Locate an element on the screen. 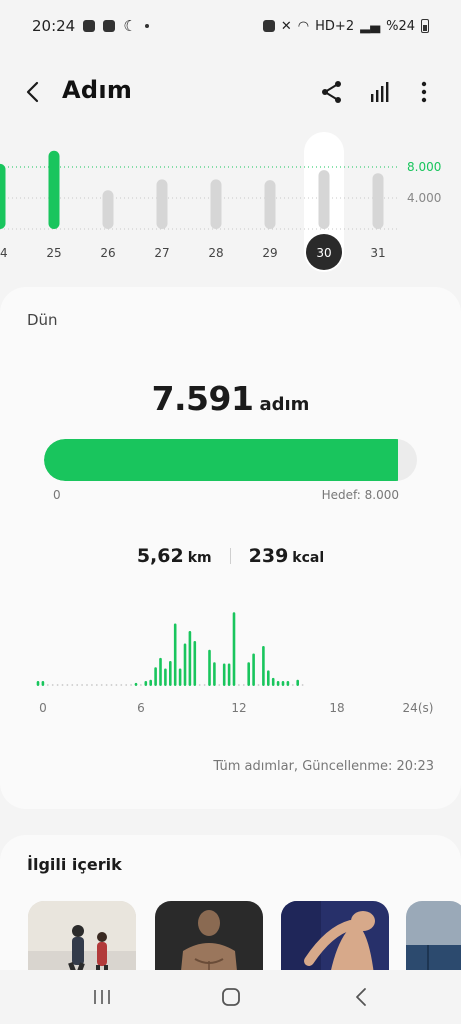 This screenshot has height=1024, width=461. hour-tick-label: 18 is located at coordinates (336, 708).